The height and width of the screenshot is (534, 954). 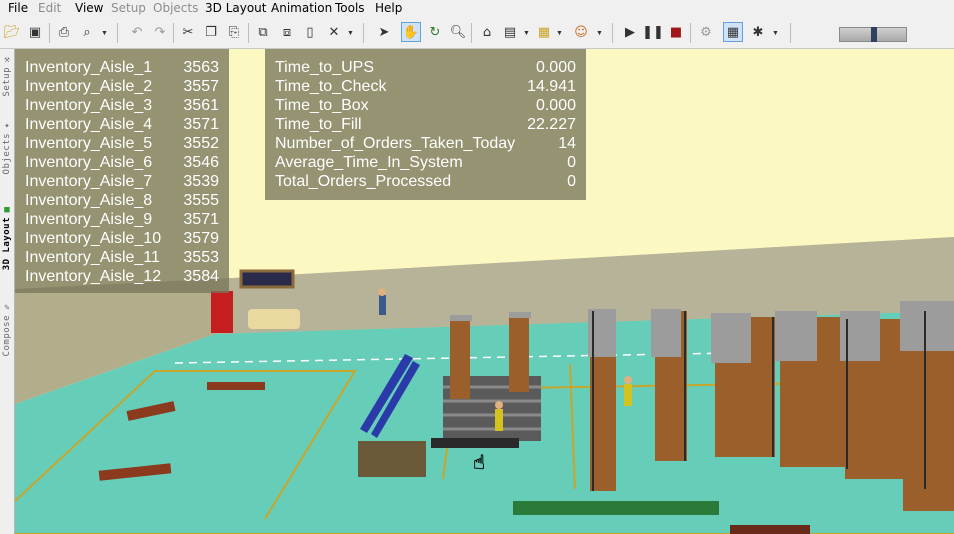 I want to click on inventory-row: Inventory_Aisle_8 3555, so click(x=122, y=200).